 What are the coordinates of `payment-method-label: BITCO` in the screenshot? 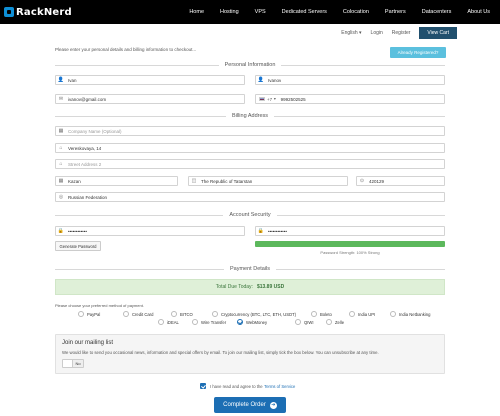 It's located at (186, 314).